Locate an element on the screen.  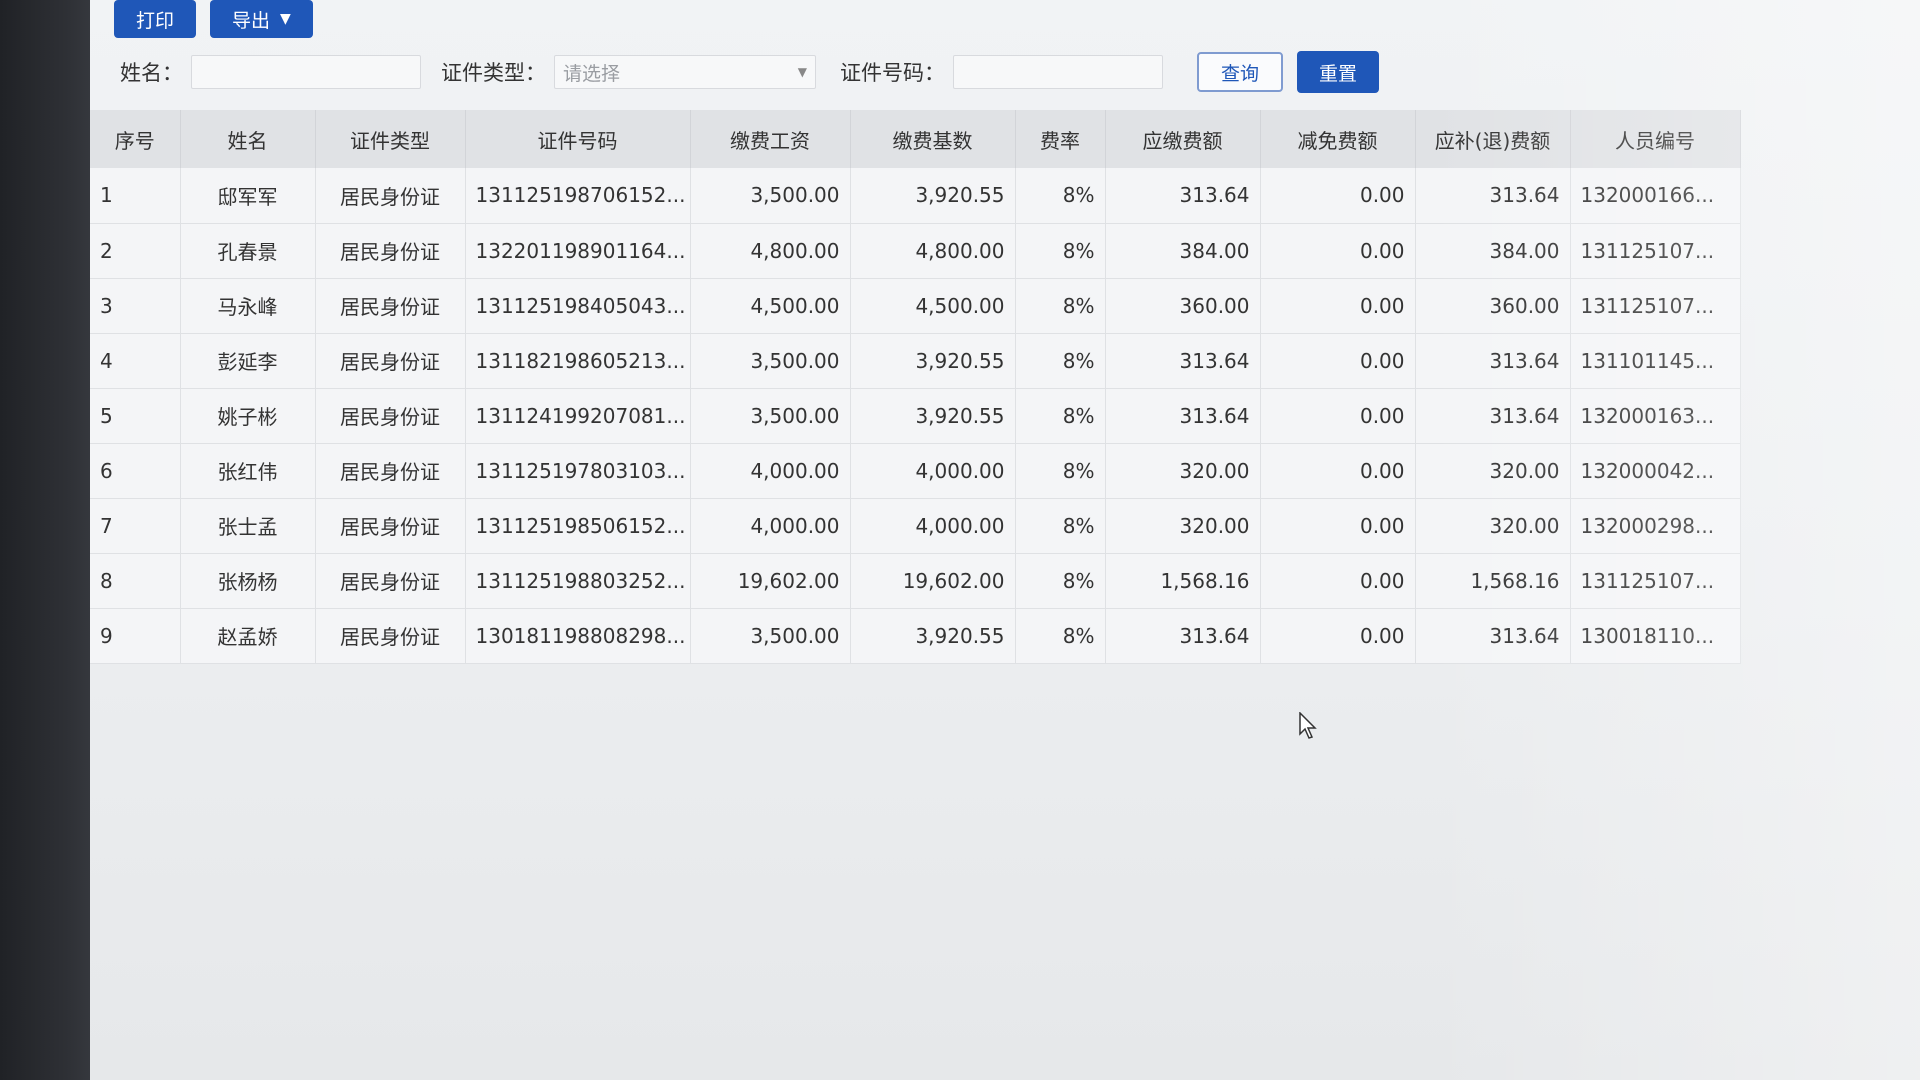
cell-wage: 4,500.00 is located at coordinates (770, 305).